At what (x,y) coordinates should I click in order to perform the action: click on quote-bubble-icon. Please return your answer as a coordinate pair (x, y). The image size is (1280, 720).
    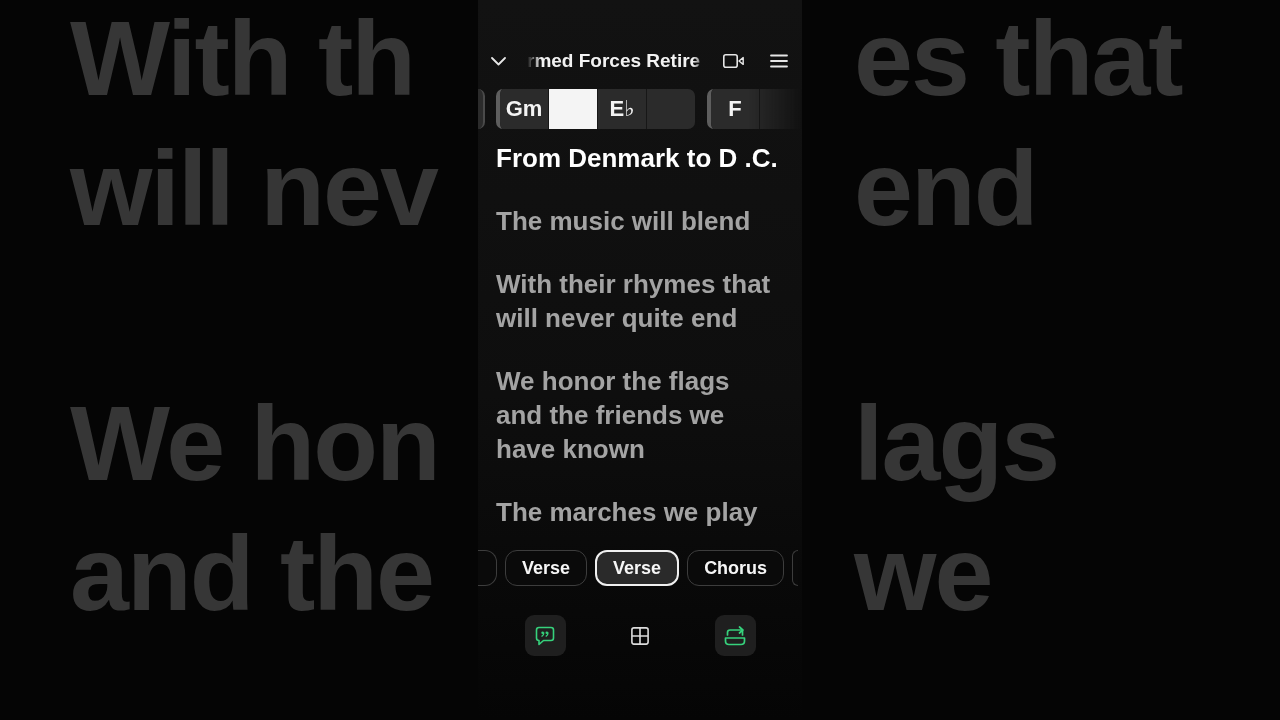
    Looking at the image, I should click on (545, 635).